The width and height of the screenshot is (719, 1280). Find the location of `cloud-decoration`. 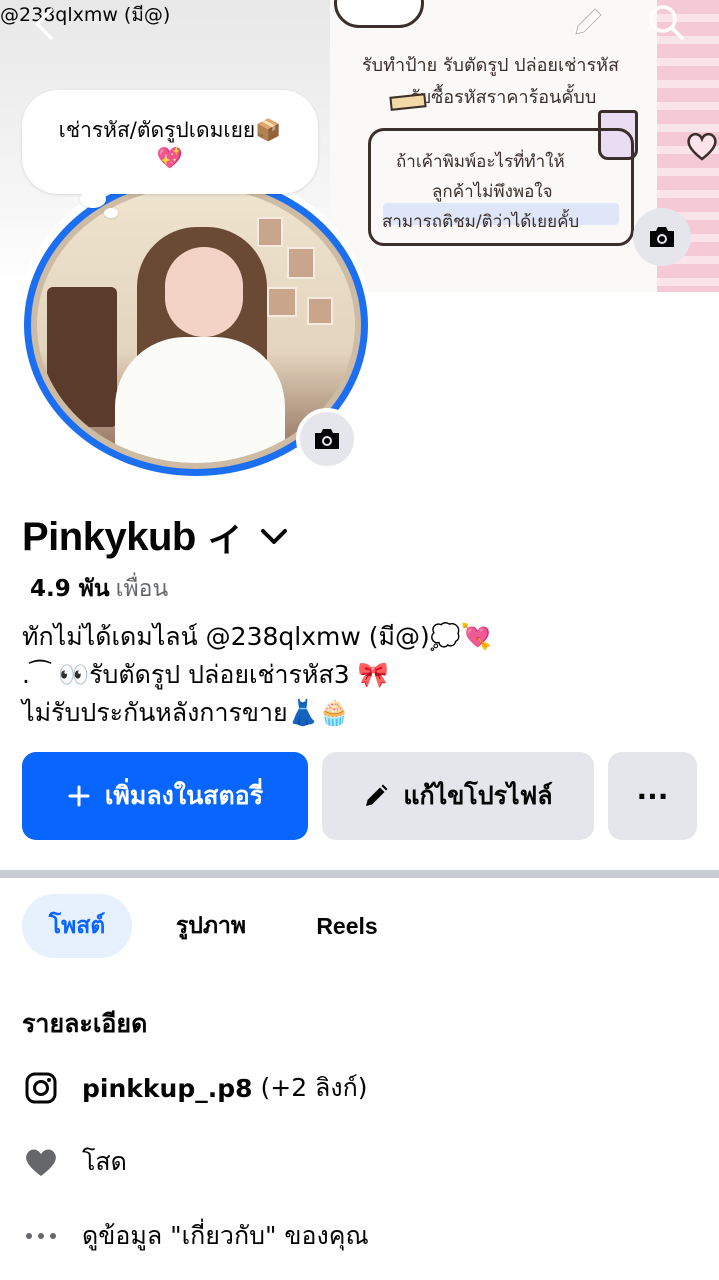

cloud-decoration is located at coordinates (379, 14).